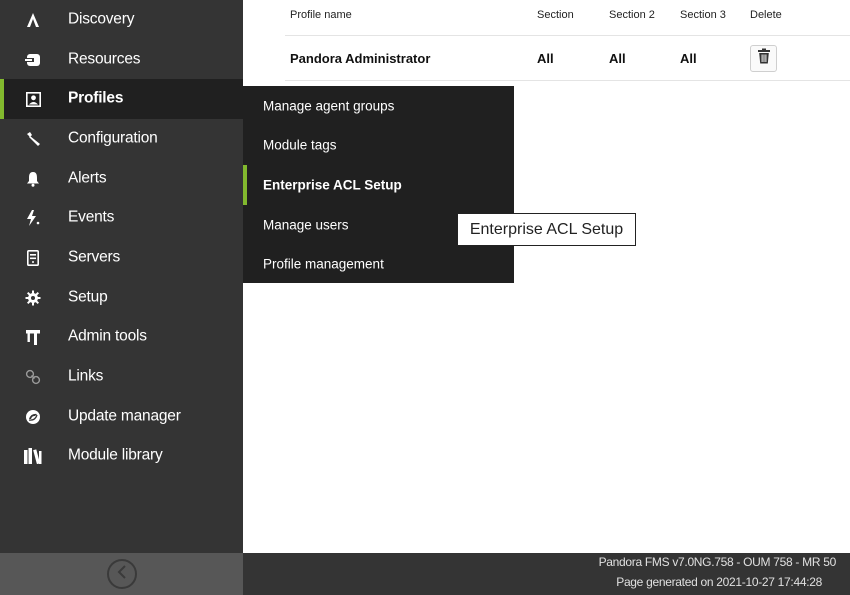 Image resolution: width=850 pixels, height=595 pixels. I want to click on sidebar-item-label: Configuration, so click(113, 138).